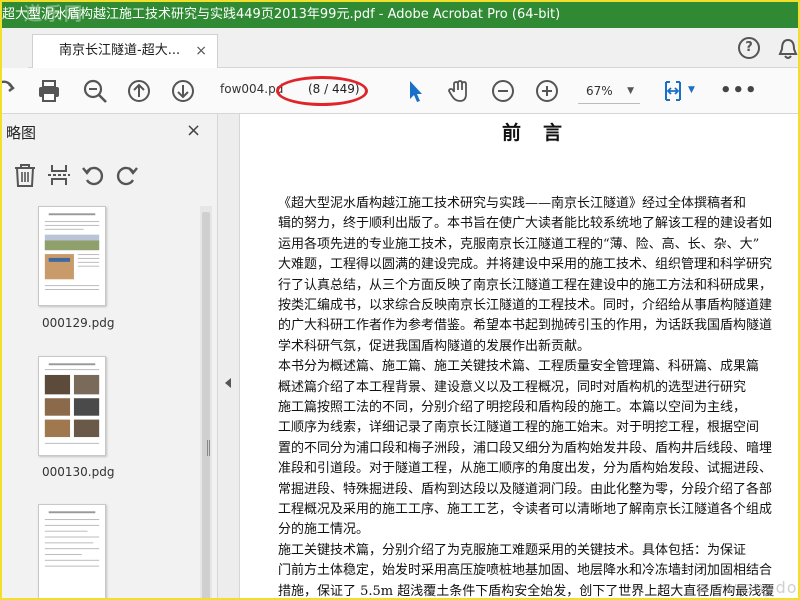 The height and width of the screenshot is (600, 800). I want to click on next-page-icon, so click(183, 91).